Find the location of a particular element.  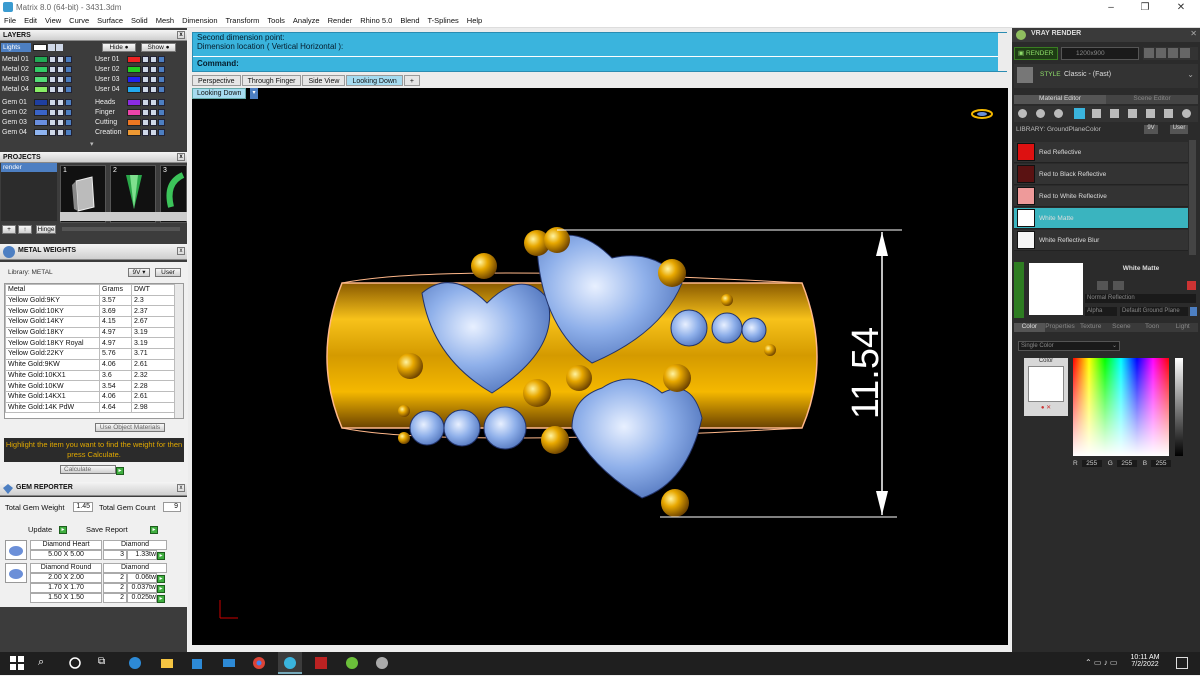

layer-row: User 01 is located at coordinates (130, 59).